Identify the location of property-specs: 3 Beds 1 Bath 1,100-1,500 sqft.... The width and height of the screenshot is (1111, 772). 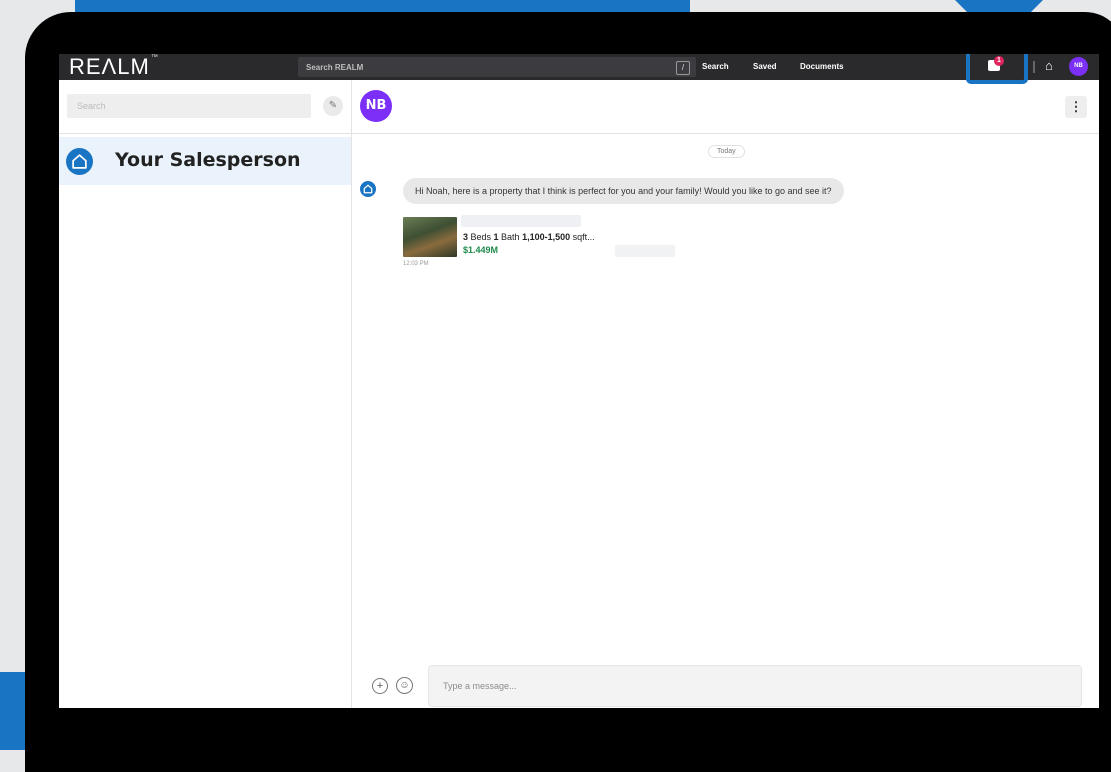
(529, 237).